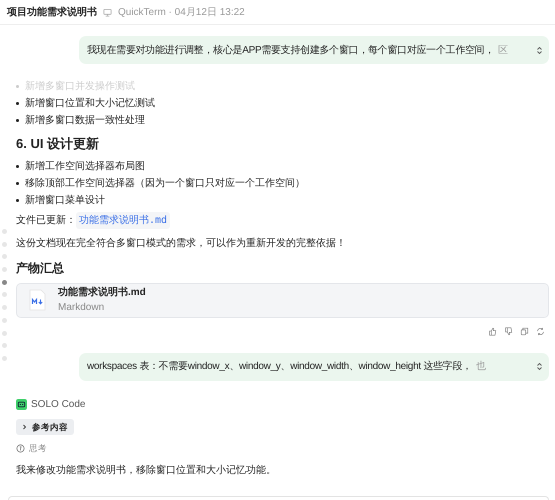 This screenshot has height=500, width=555. I want to click on file-type: Markdown, so click(82, 308).